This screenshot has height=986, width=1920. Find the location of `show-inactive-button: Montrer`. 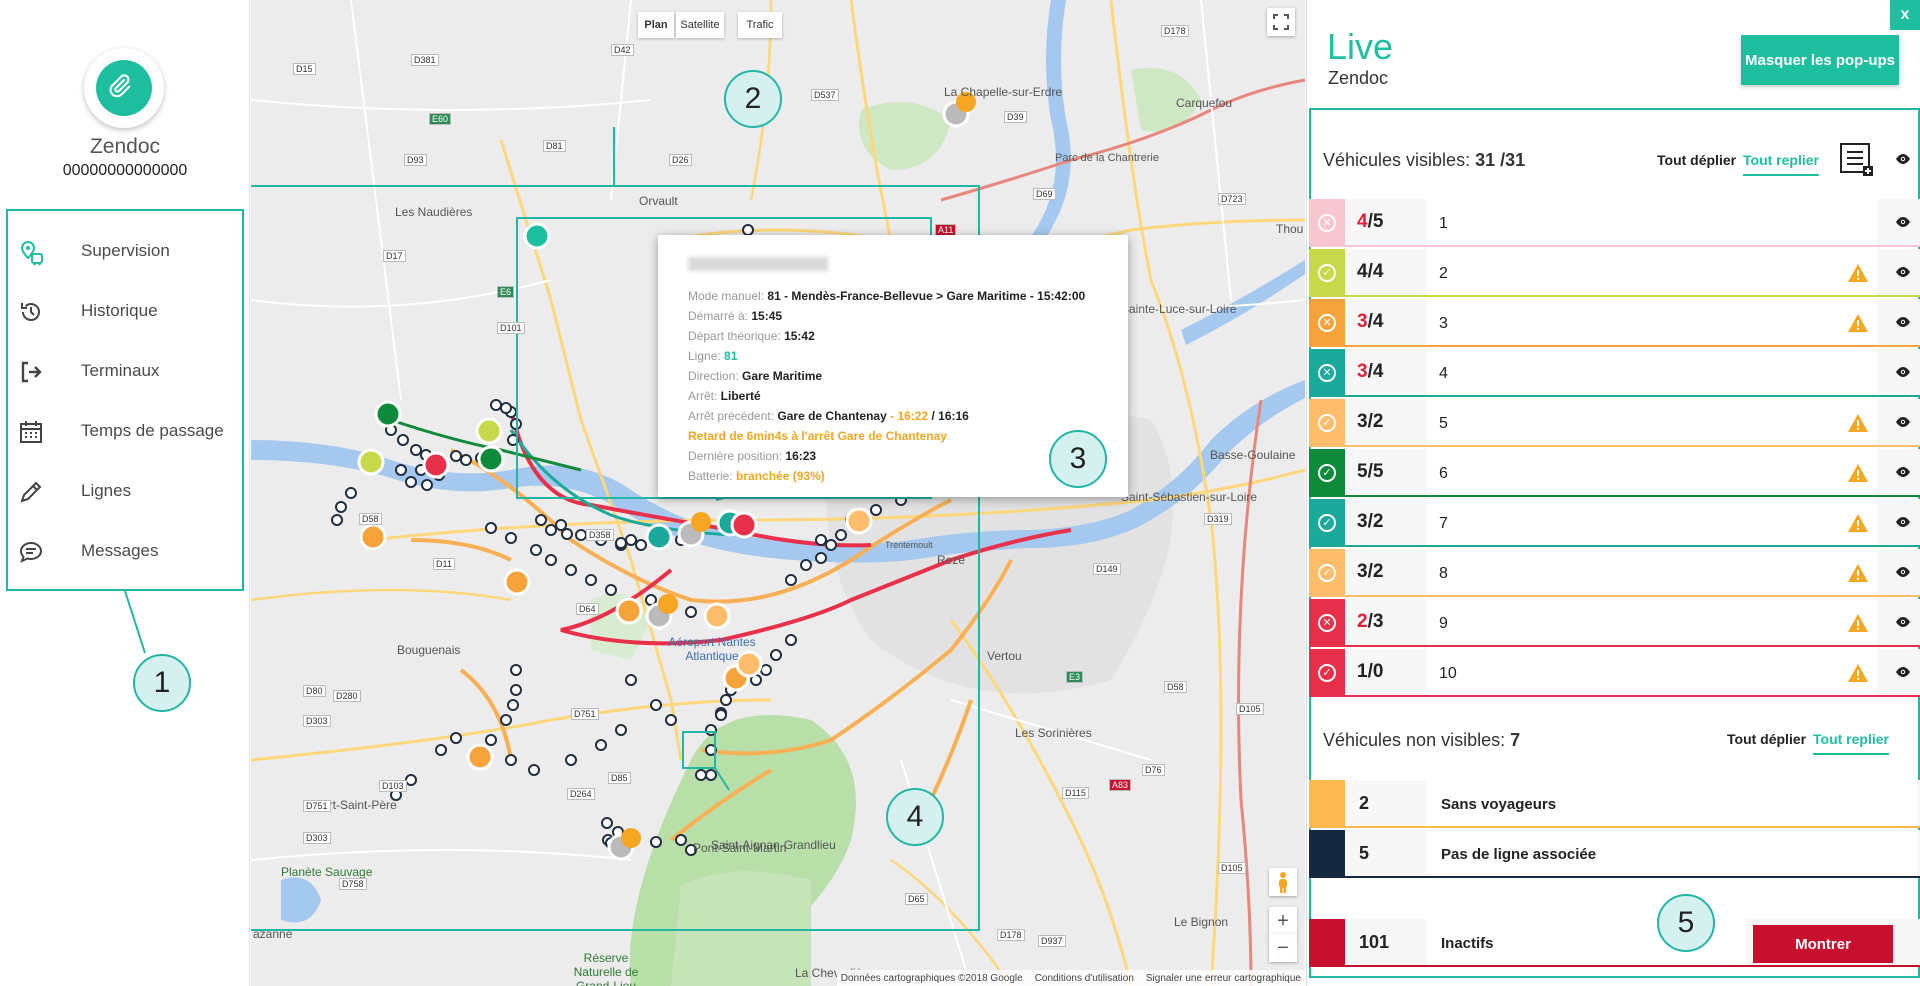

show-inactive-button: Montrer is located at coordinates (1823, 944).